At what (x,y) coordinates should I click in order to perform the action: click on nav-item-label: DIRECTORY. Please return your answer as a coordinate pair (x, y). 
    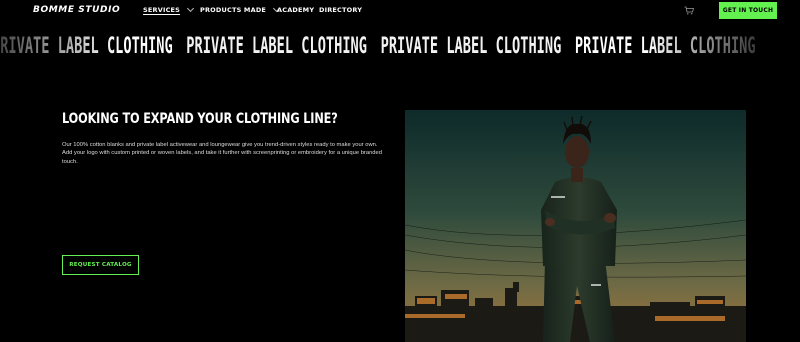
    Looking at the image, I should click on (341, 10).